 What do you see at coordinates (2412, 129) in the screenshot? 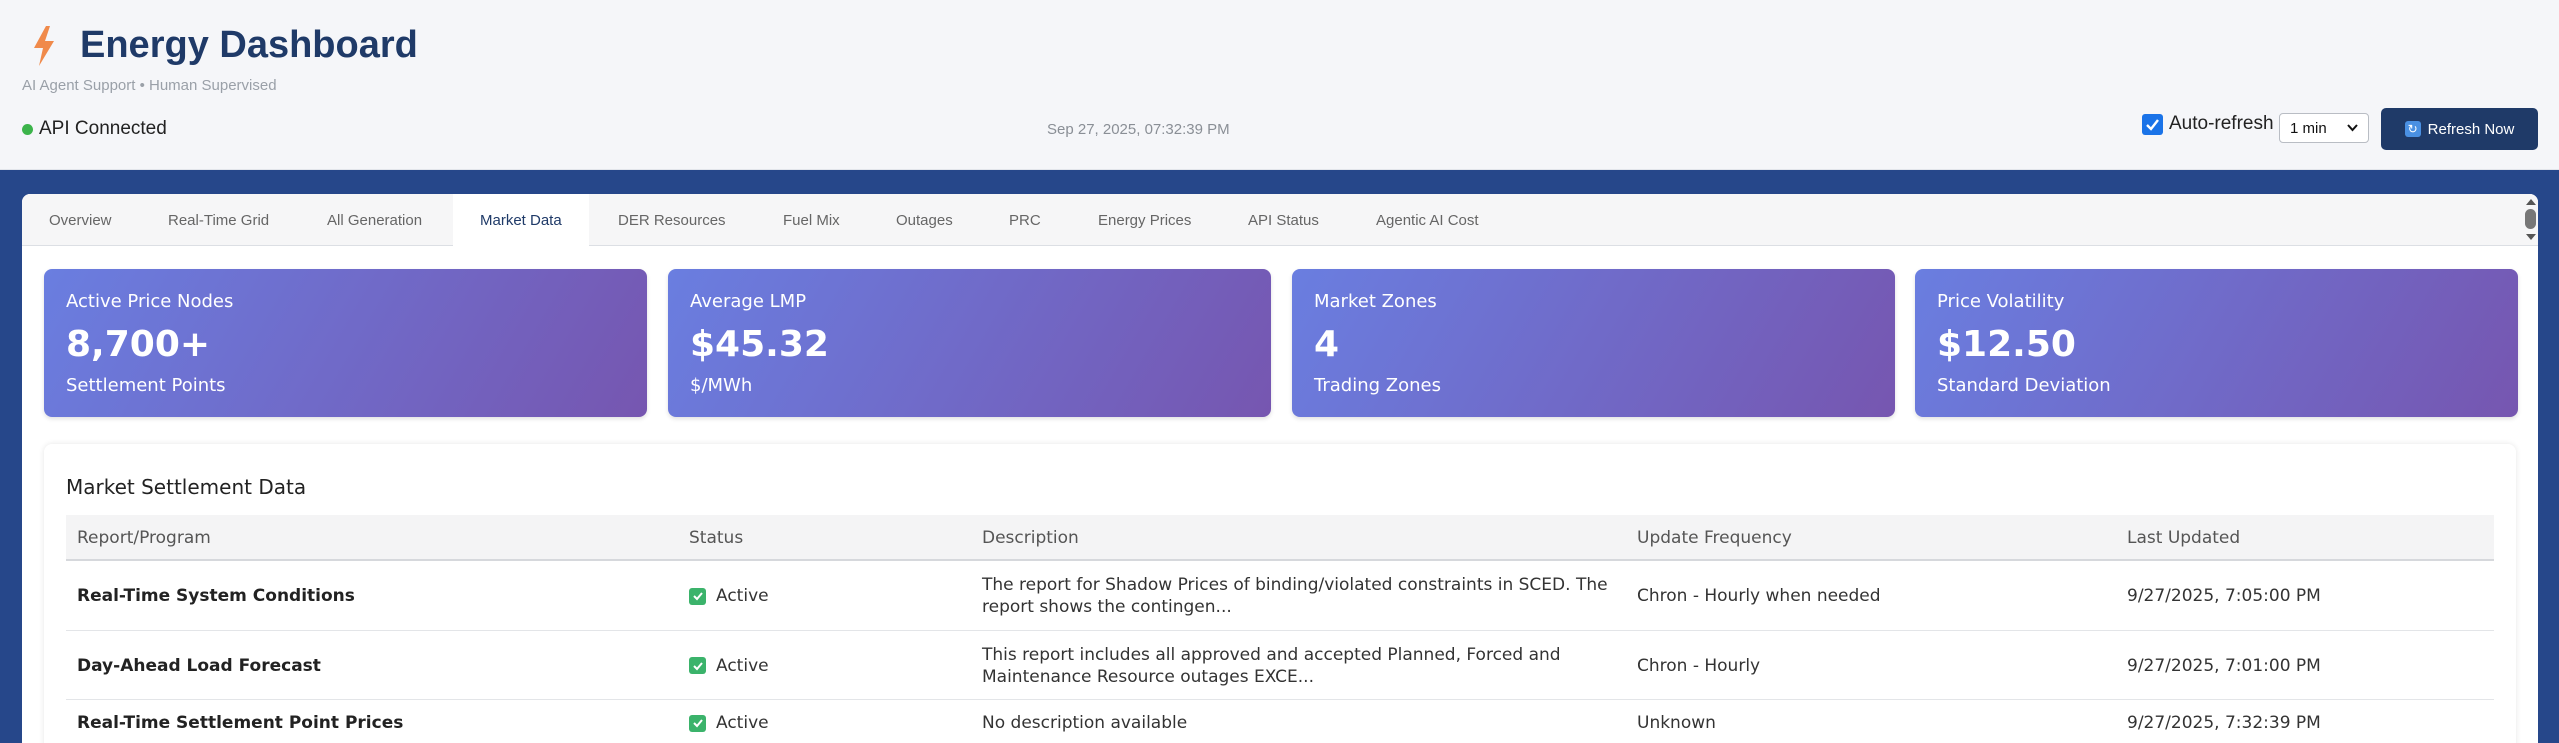
I see `refresh-icon: ↻` at bounding box center [2412, 129].